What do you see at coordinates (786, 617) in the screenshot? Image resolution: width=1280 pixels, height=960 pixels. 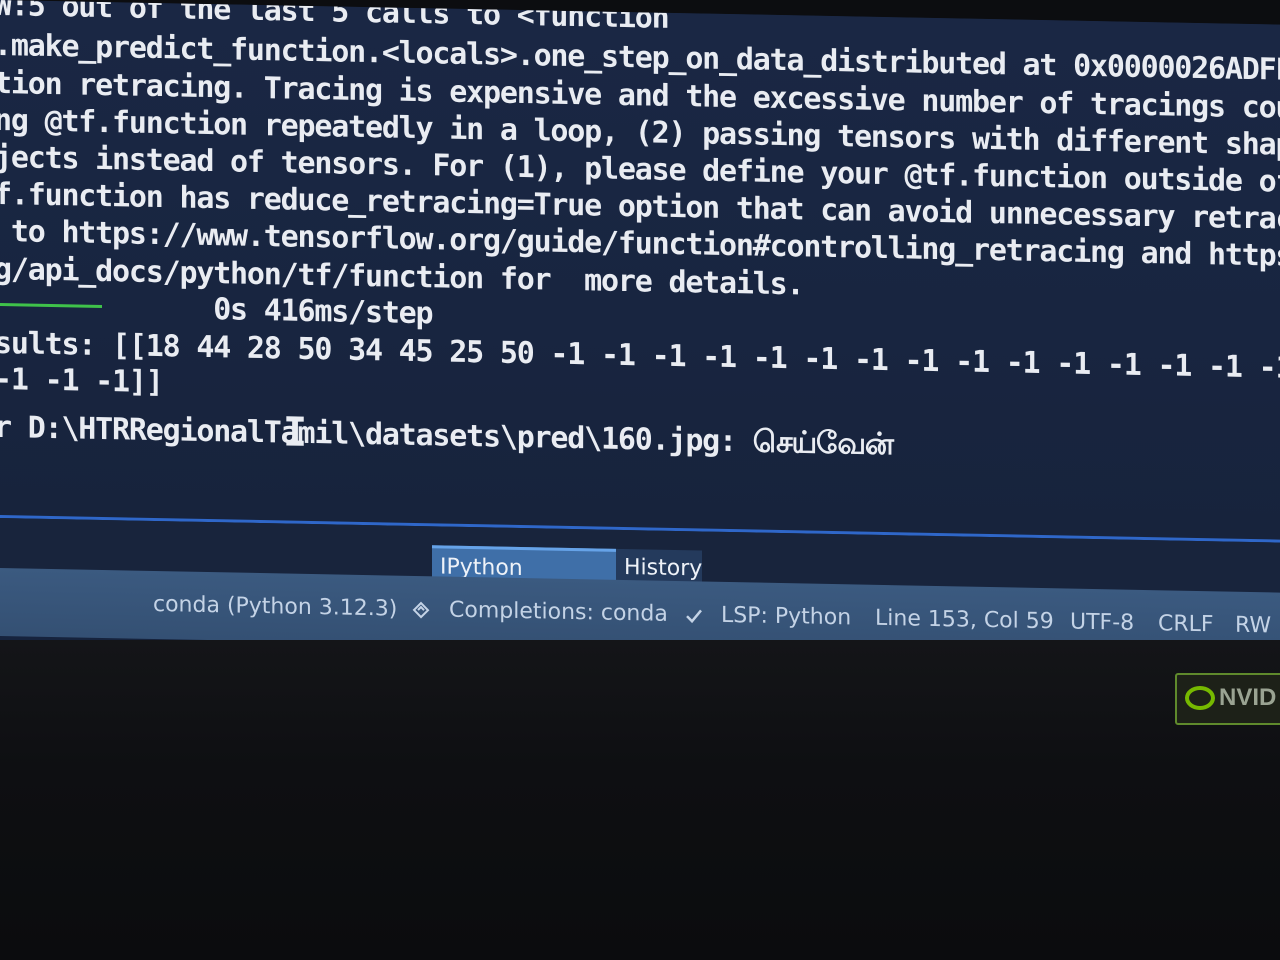 I see `status-lsp: LSP: Python` at bounding box center [786, 617].